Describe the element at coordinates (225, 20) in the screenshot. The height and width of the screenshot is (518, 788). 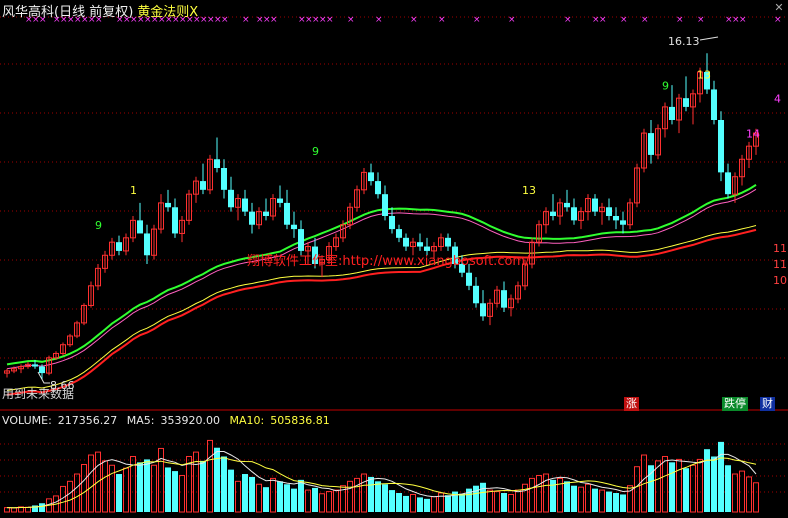
I see `signal-marker-25: ×` at that location.